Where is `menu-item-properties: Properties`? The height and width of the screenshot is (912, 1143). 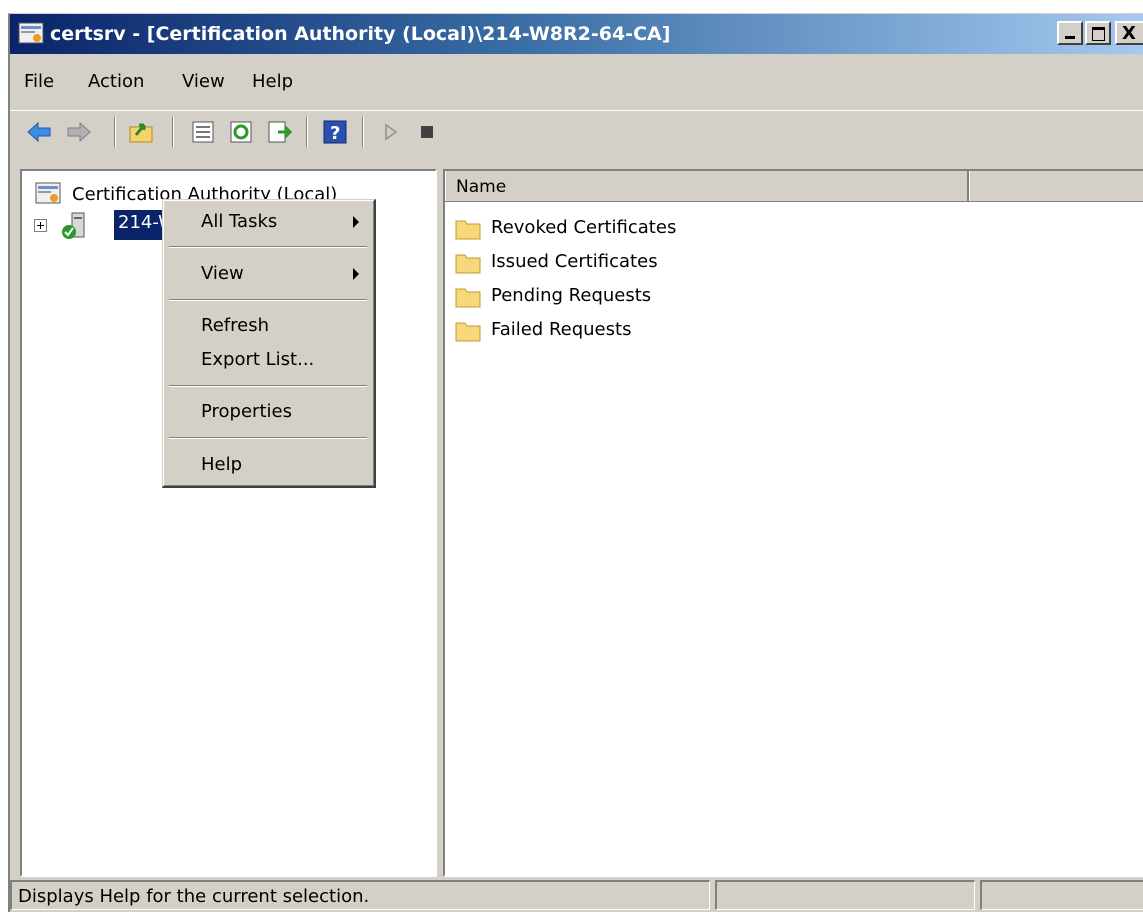 menu-item-properties: Properties is located at coordinates (246, 411).